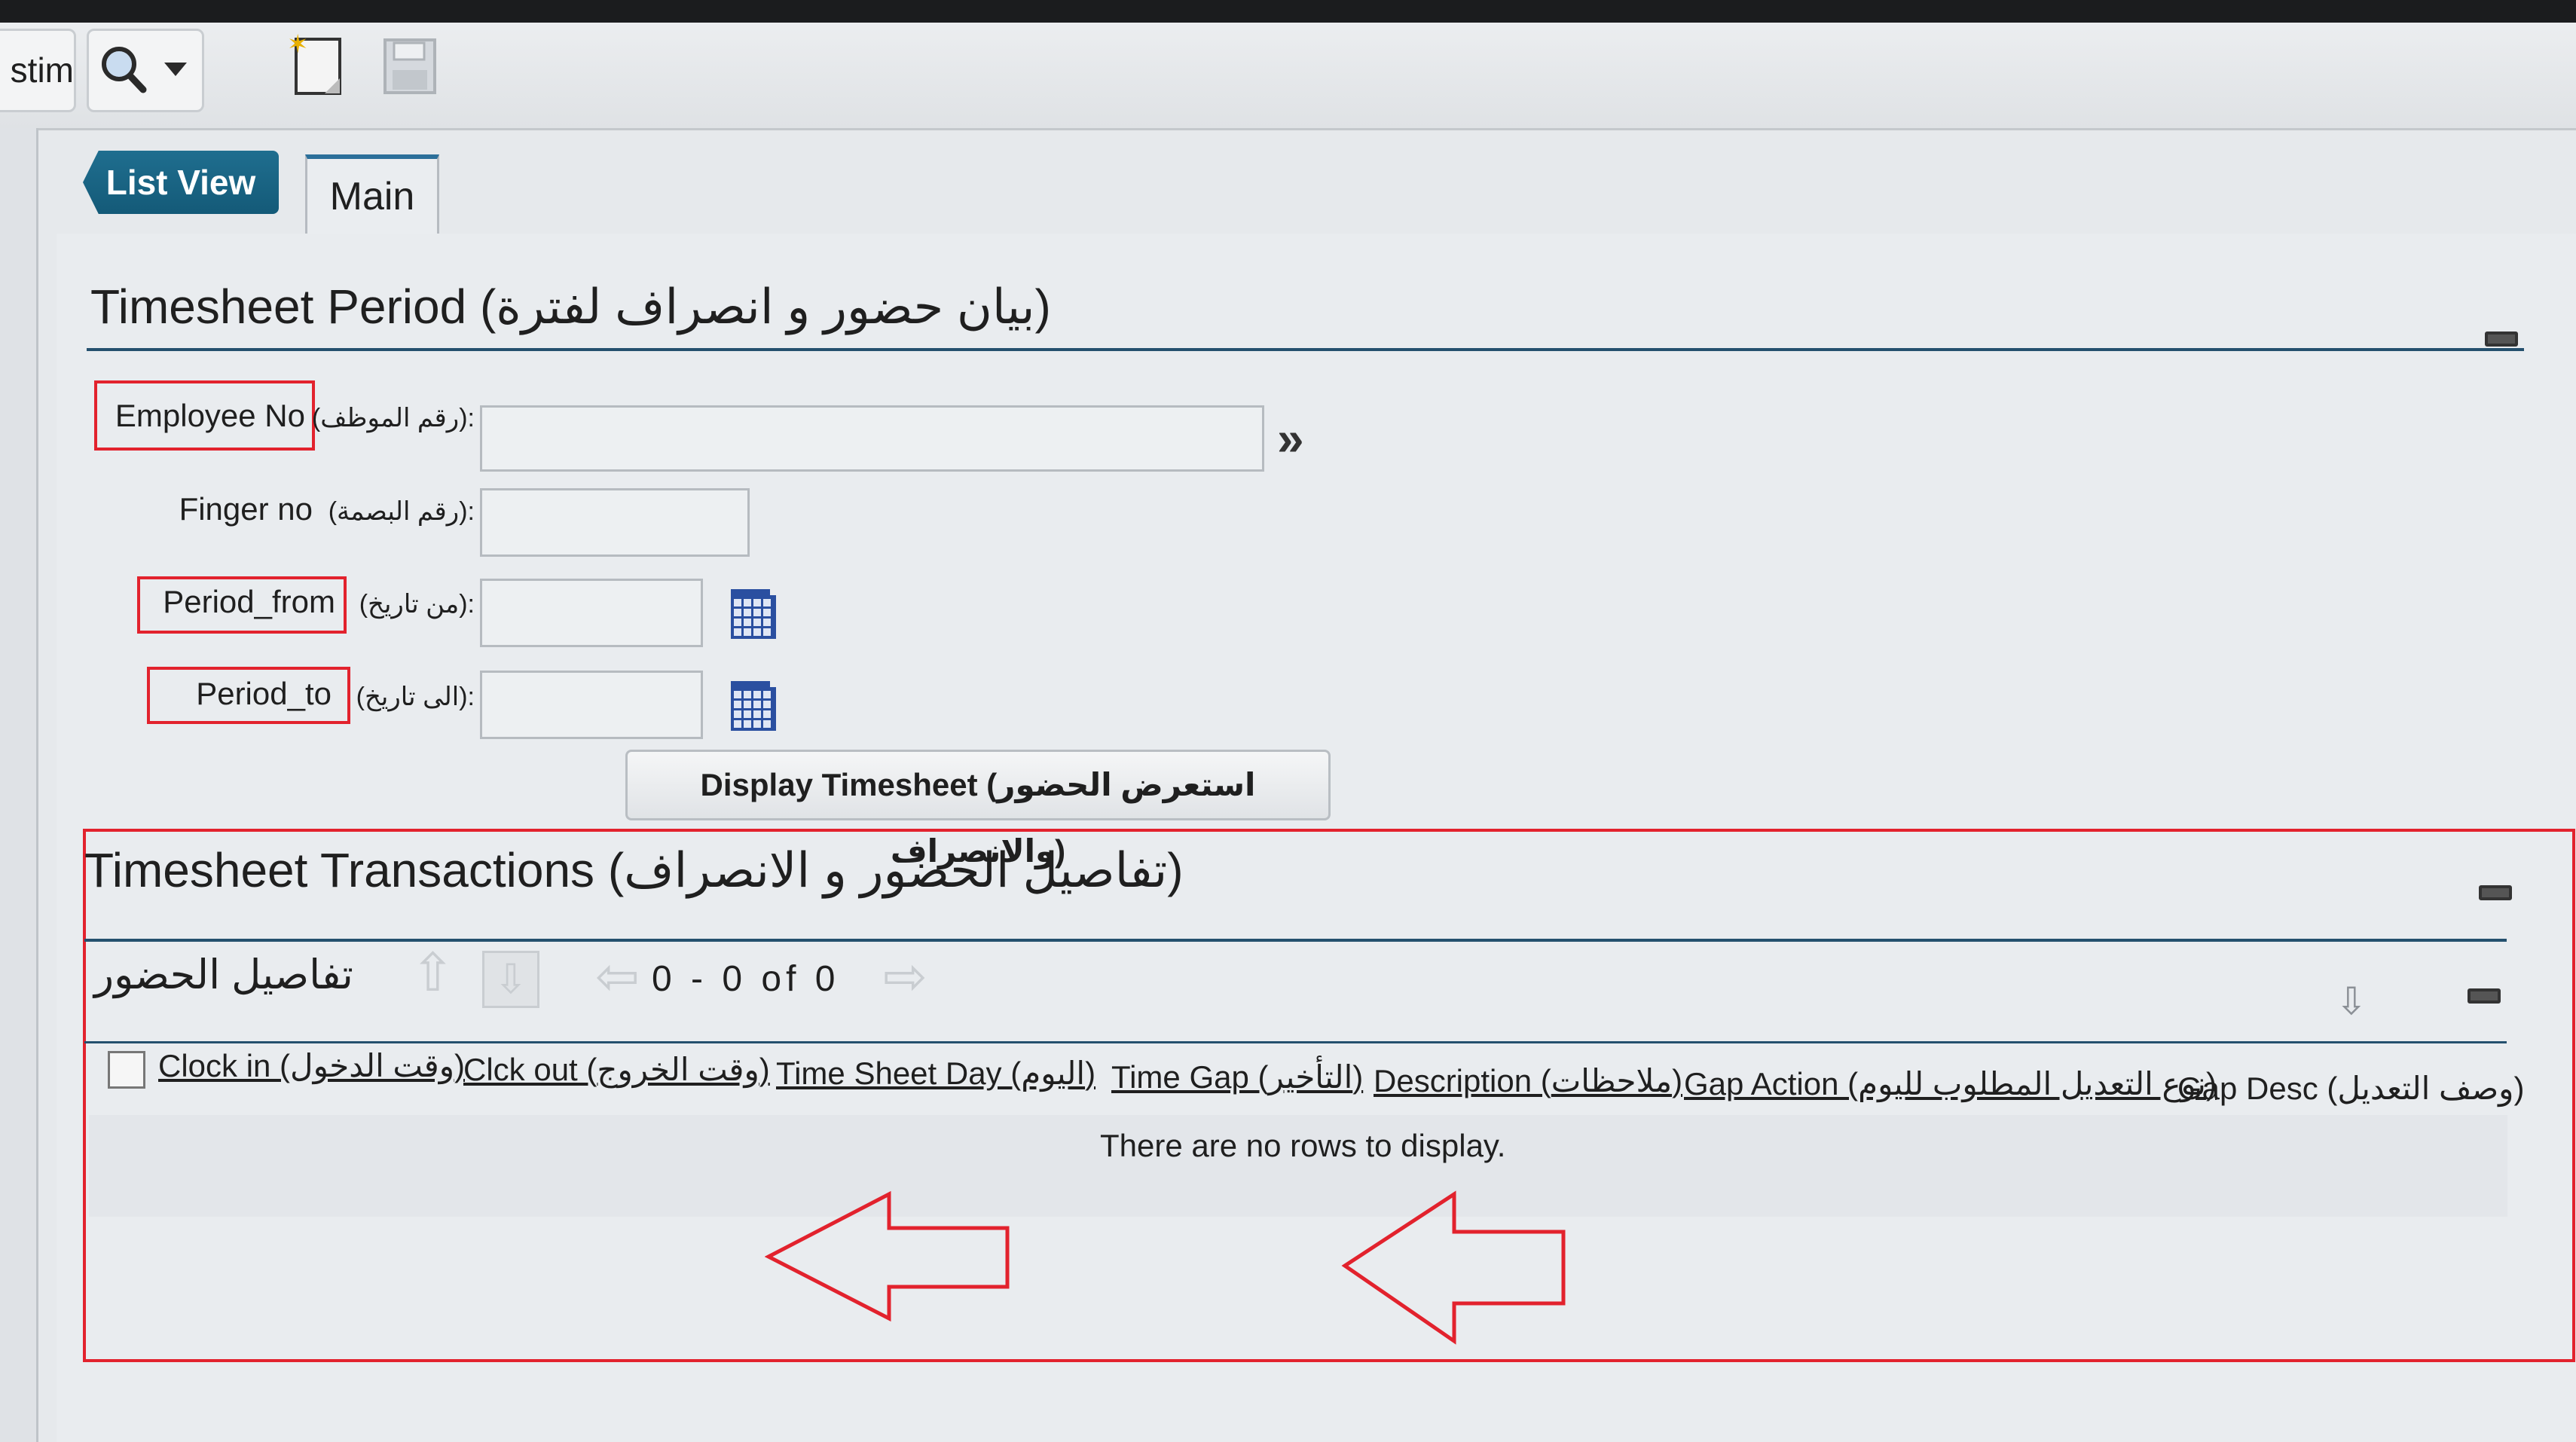 The width and height of the screenshot is (2576, 1442). What do you see at coordinates (38, 70) in the screenshot?
I see `search-label: stim` at bounding box center [38, 70].